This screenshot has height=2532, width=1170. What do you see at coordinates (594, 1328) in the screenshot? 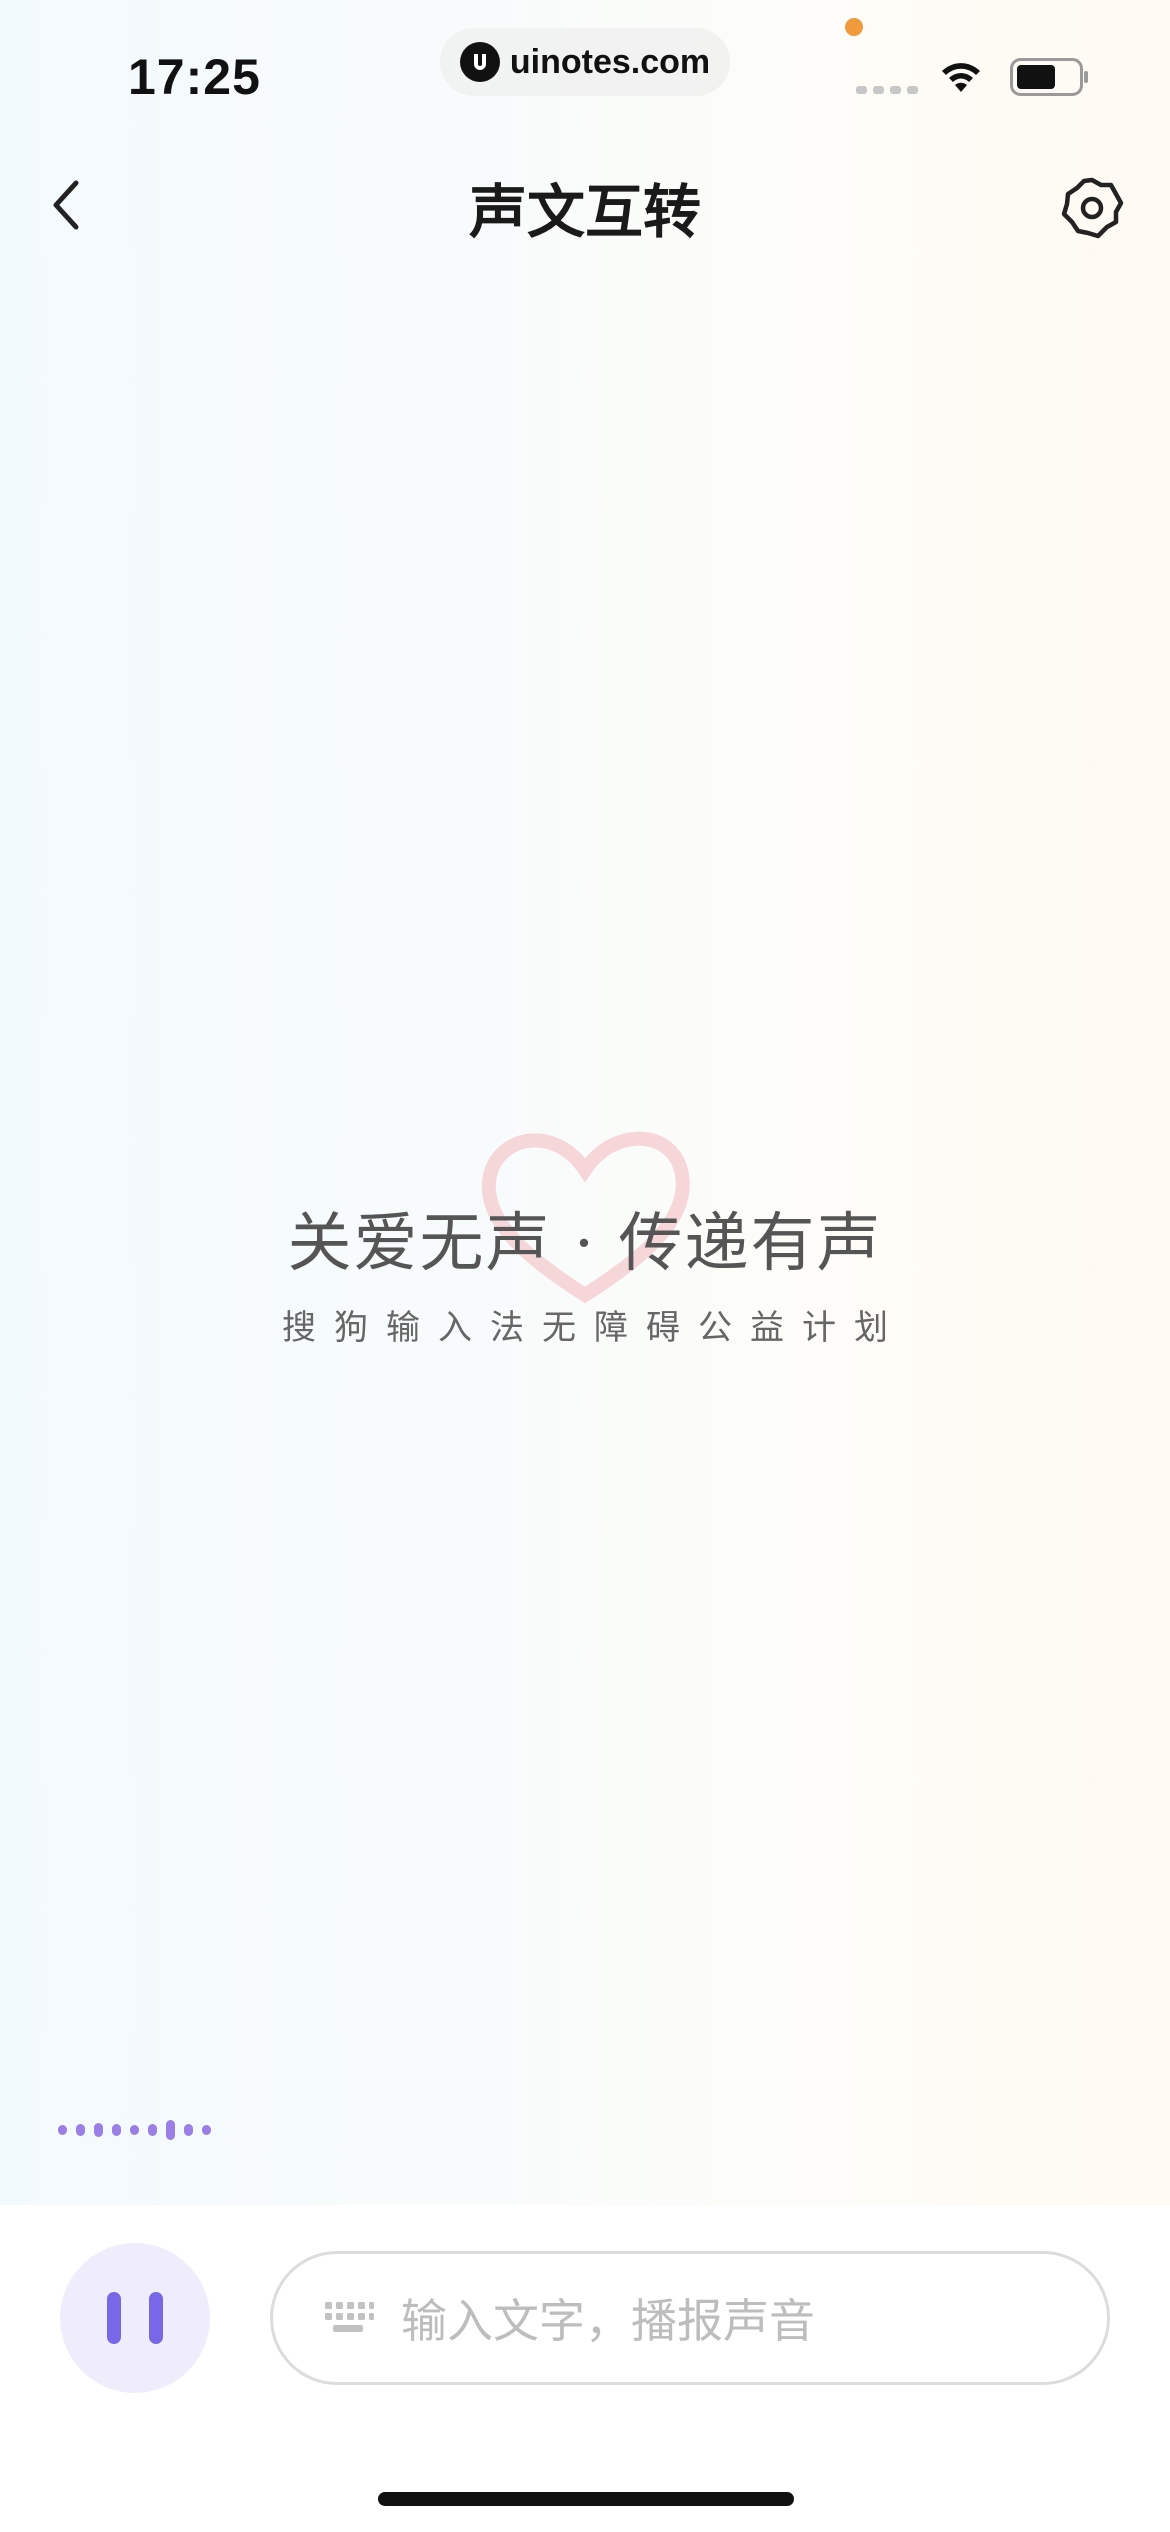
I see `slogan-subtitle: 搜狗输入法无障碍公益计划` at bounding box center [594, 1328].